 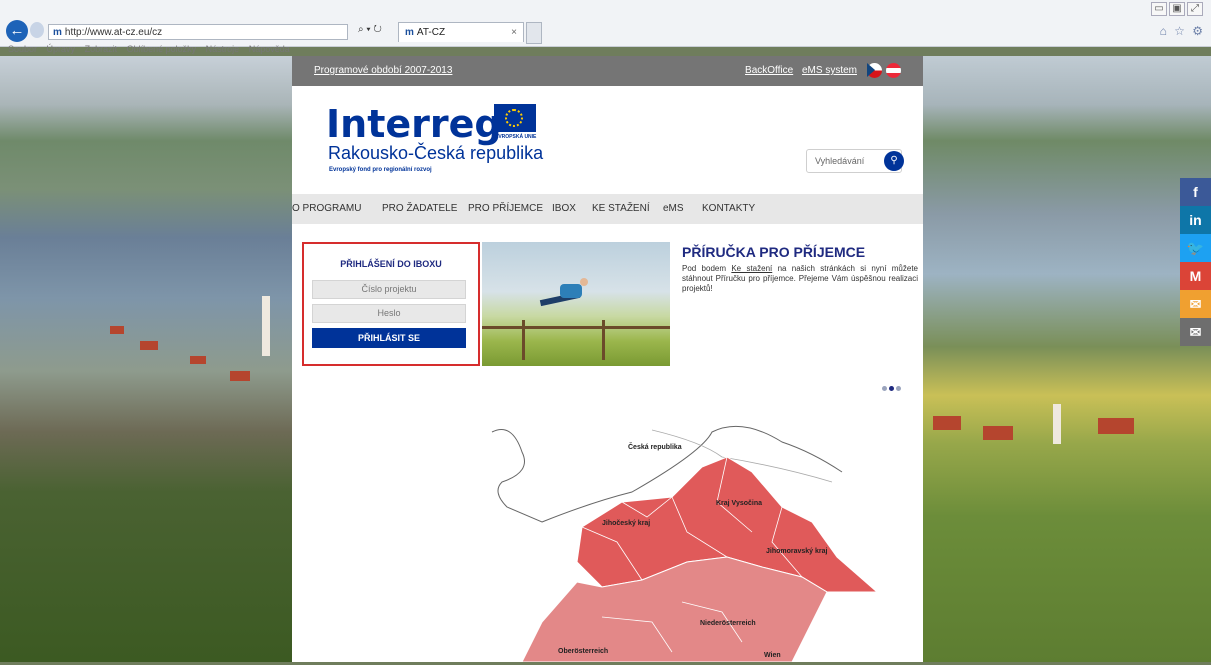 I want to click on slider-dots, so click(x=890, y=387).